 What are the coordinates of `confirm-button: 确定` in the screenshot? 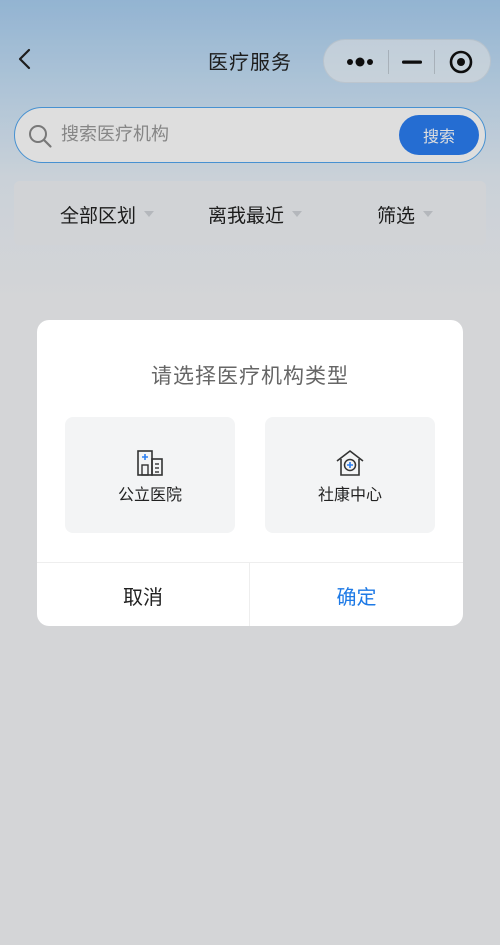 It's located at (356, 594).